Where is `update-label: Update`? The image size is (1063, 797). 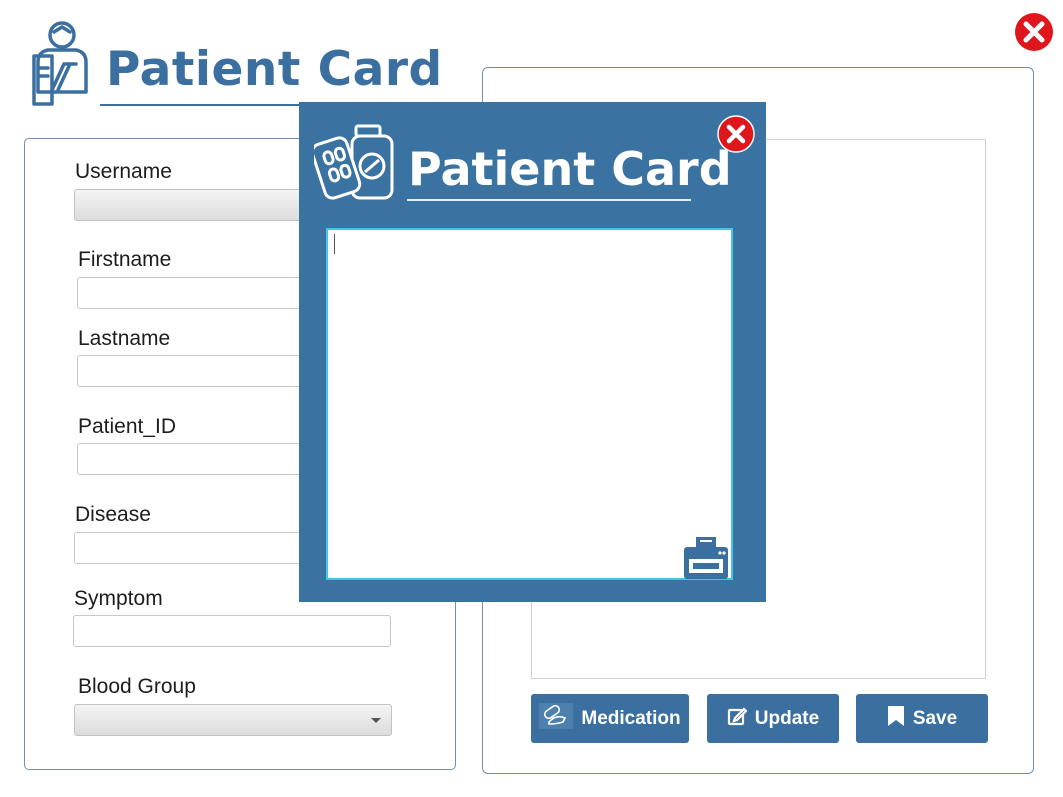
update-label: Update is located at coordinates (787, 718).